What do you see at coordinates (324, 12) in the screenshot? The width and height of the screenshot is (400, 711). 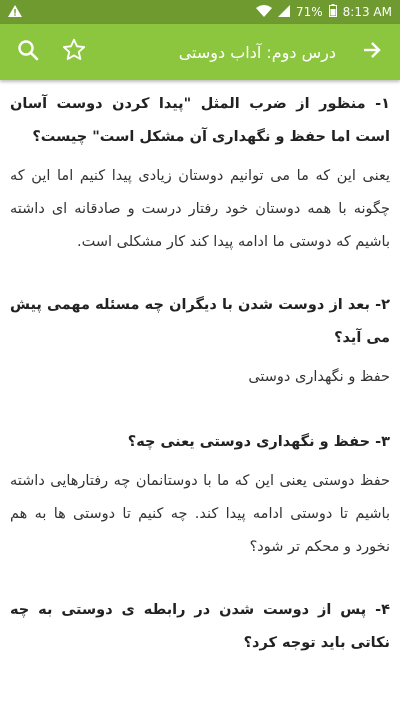 I see `status-right: 71% 8:13 AM` at bounding box center [324, 12].